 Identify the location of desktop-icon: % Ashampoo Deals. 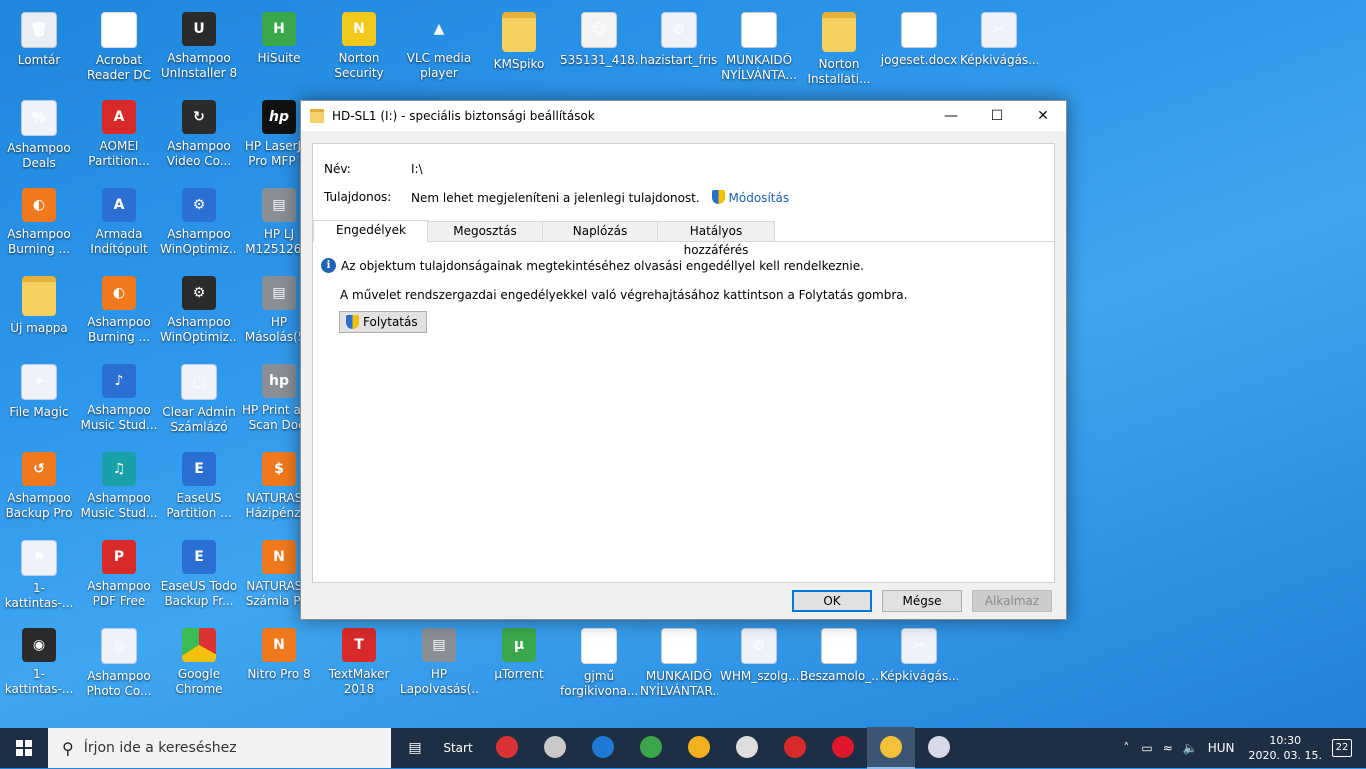
(39, 133).